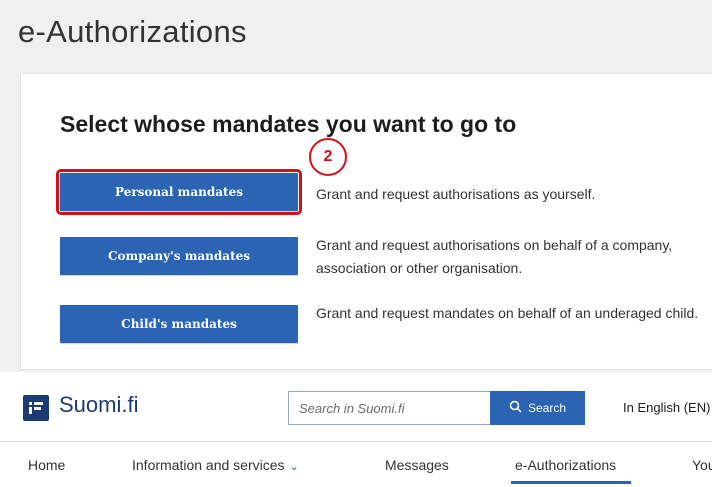  I want to click on nav-item-label: Information and services, so click(208, 465).